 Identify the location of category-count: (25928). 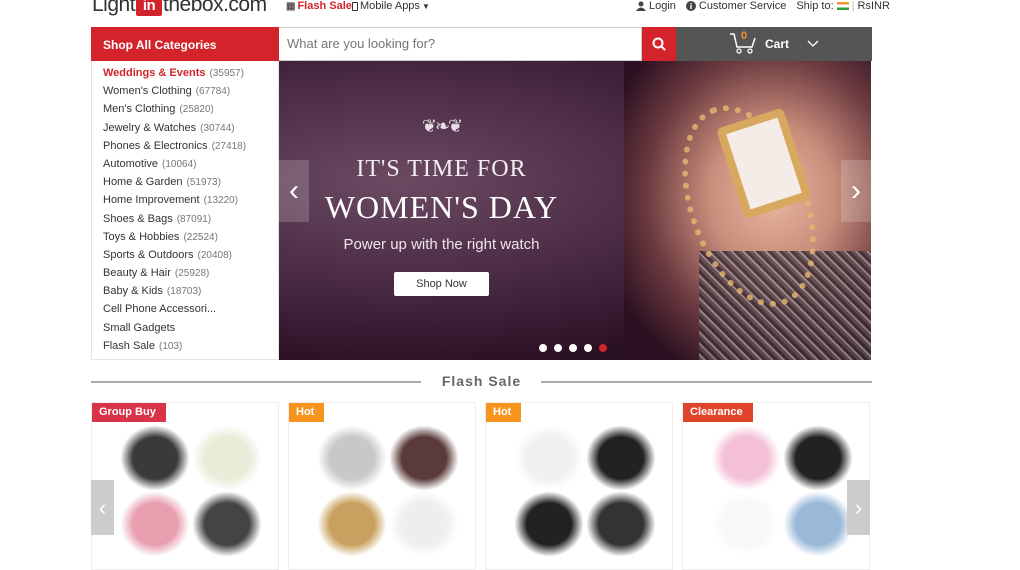
(192, 274).